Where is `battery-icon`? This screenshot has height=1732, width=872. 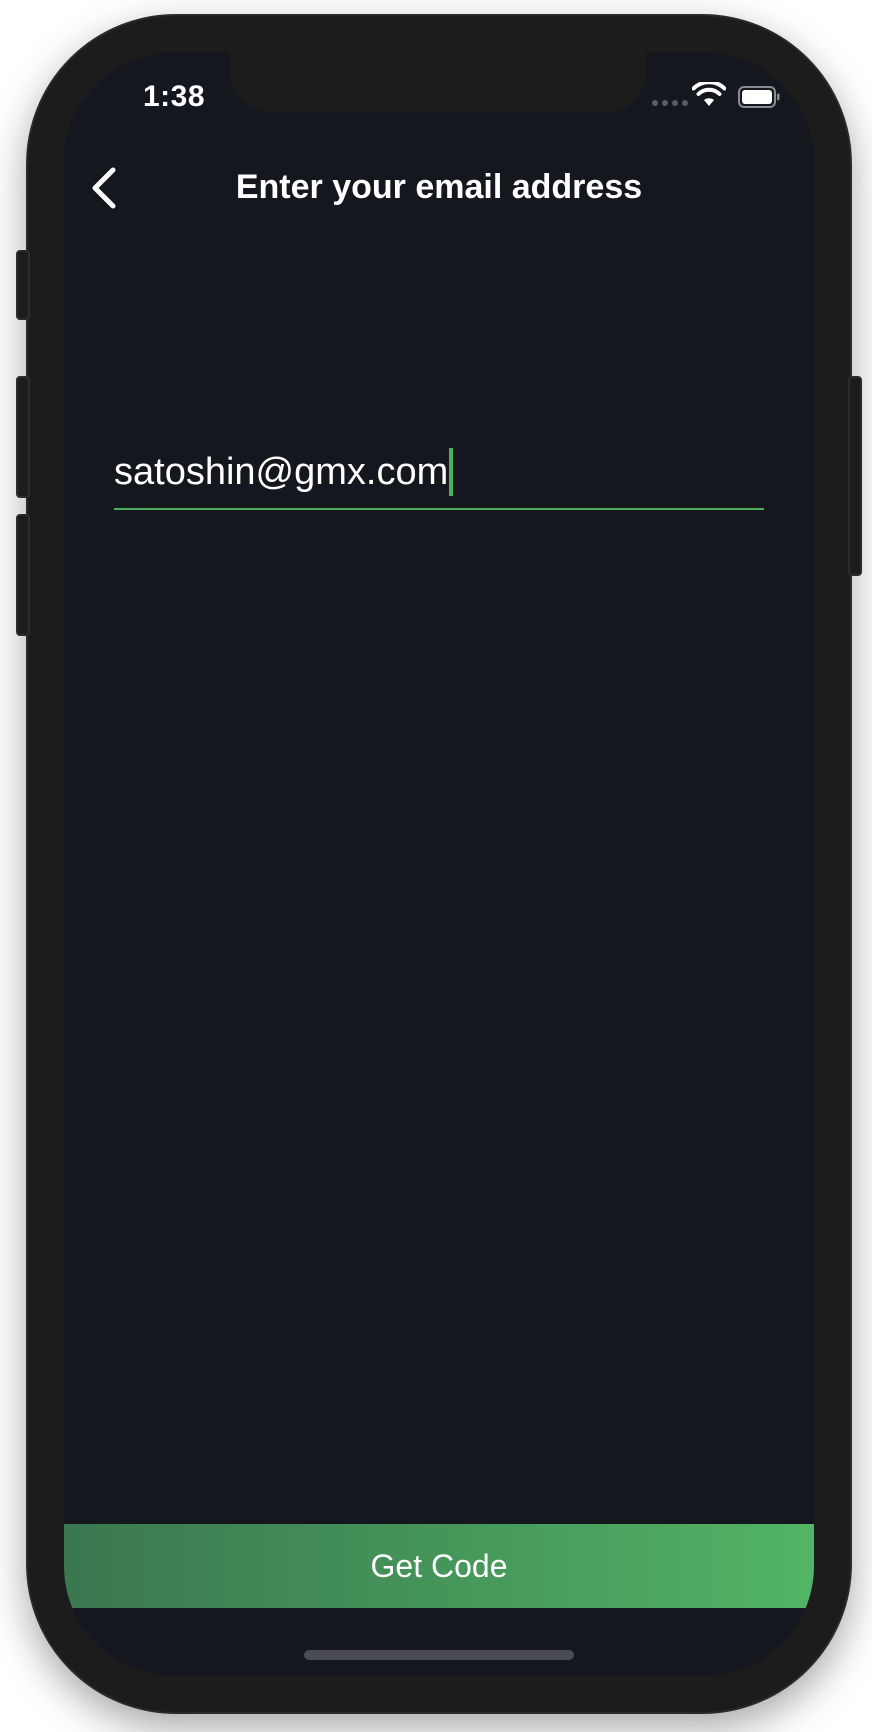
battery-icon is located at coordinates (759, 97).